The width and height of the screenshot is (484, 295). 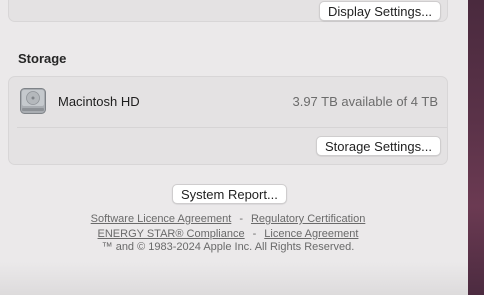 I want to click on regulatory-certification-link: Regulatory Certification, so click(x=308, y=219).